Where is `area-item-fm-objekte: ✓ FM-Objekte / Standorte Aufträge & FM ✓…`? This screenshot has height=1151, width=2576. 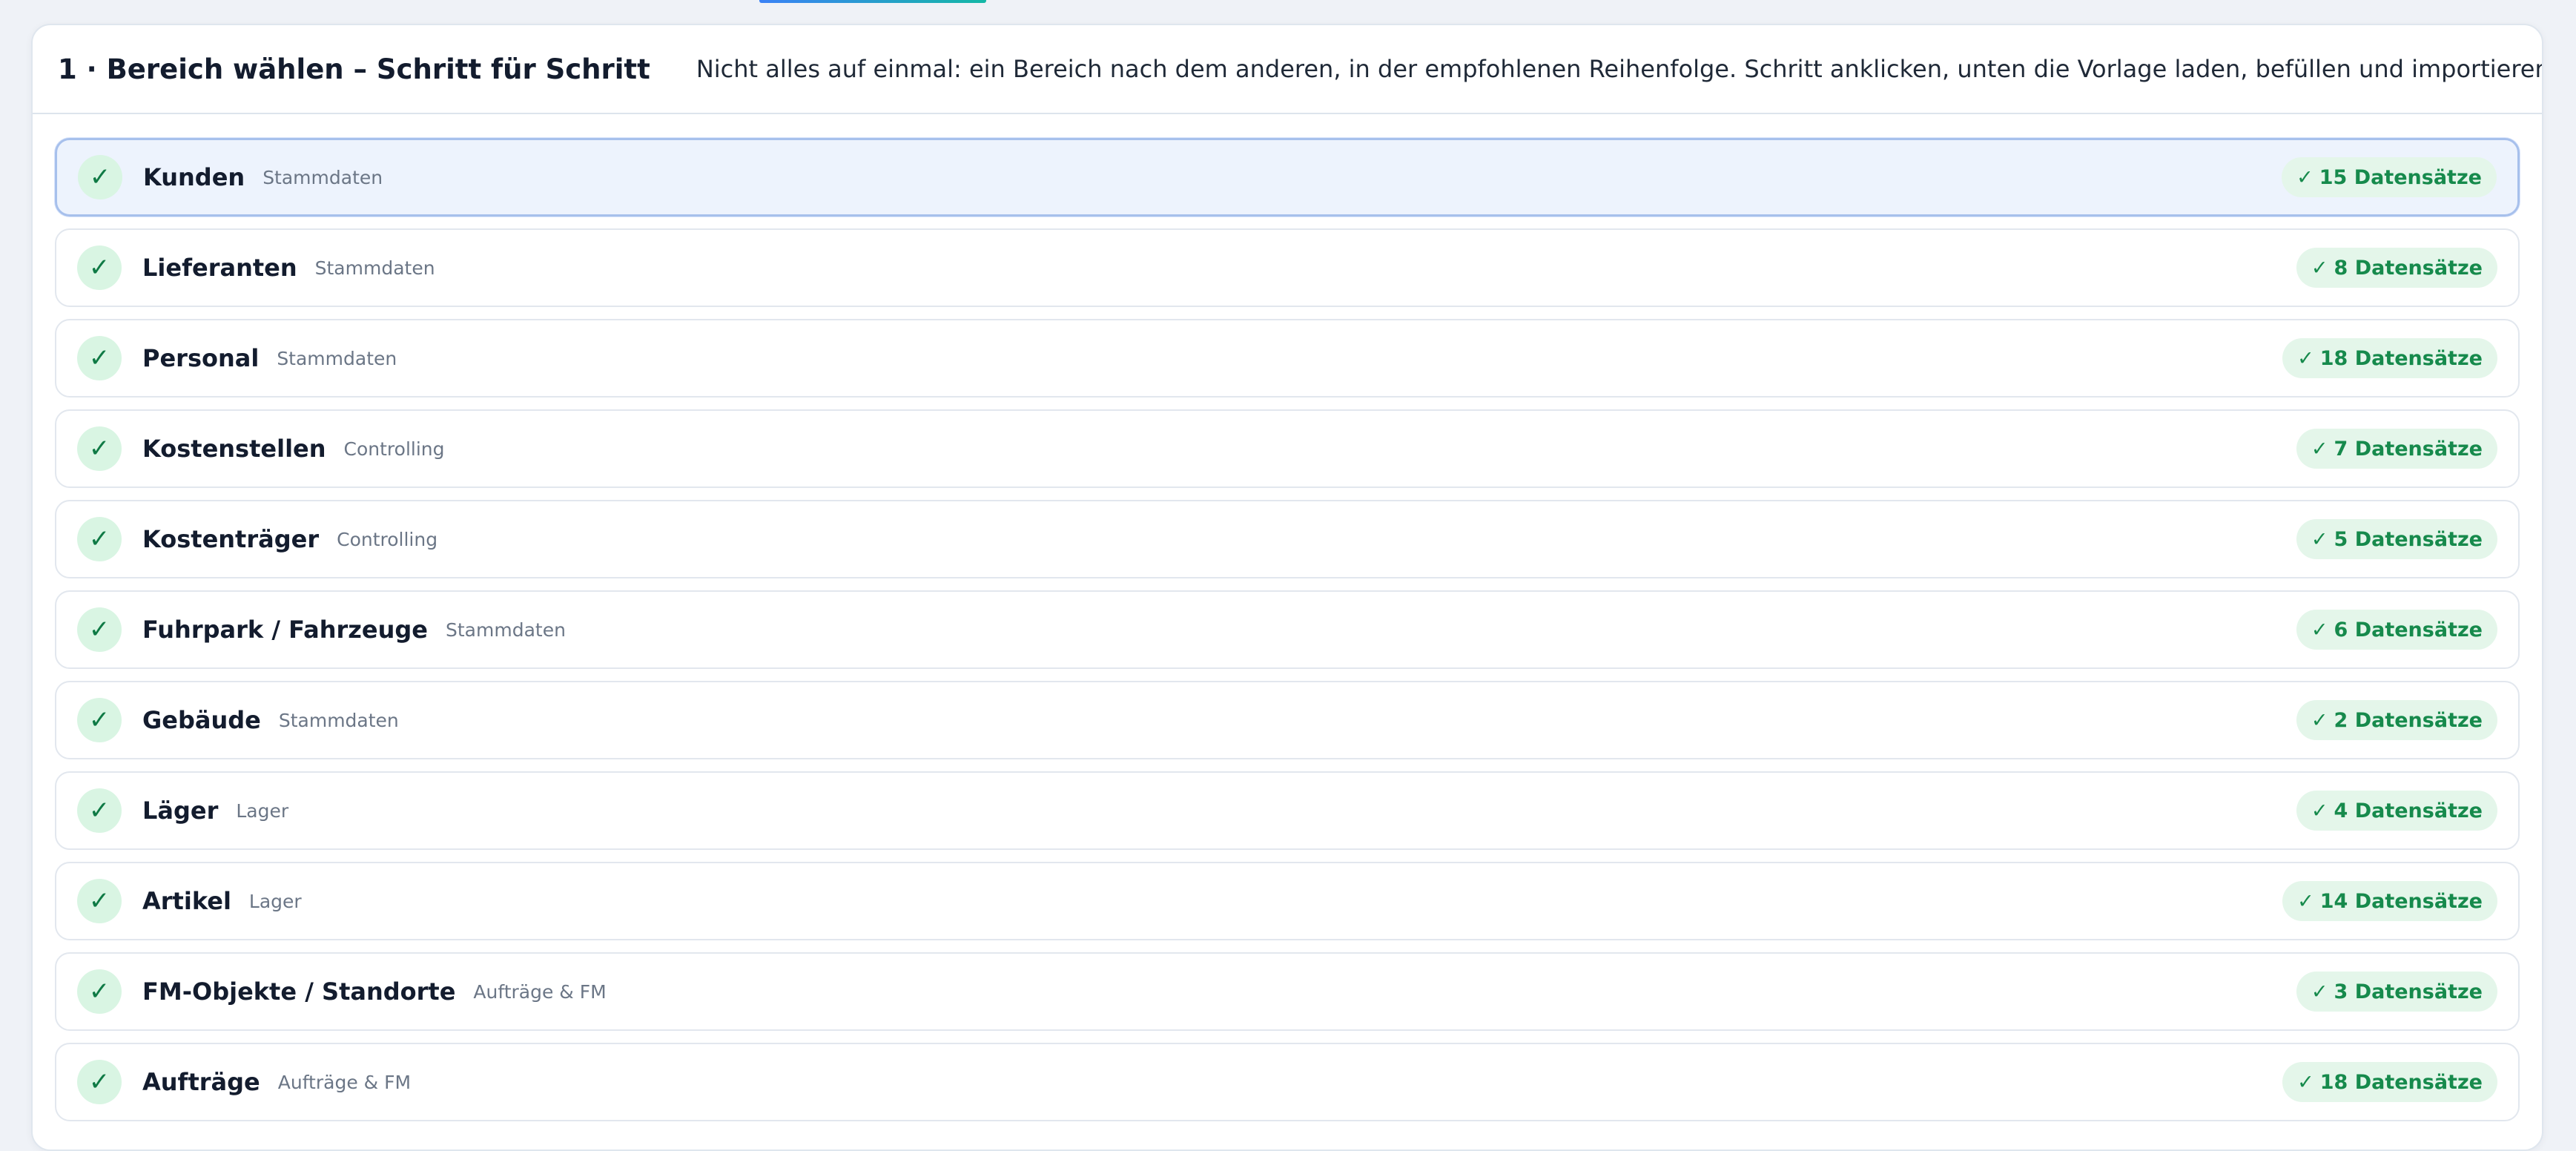
area-item-fm-objekte: ✓ FM-Objekte / Standorte Aufträge & FM ✓… is located at coordinates (1287, 992).